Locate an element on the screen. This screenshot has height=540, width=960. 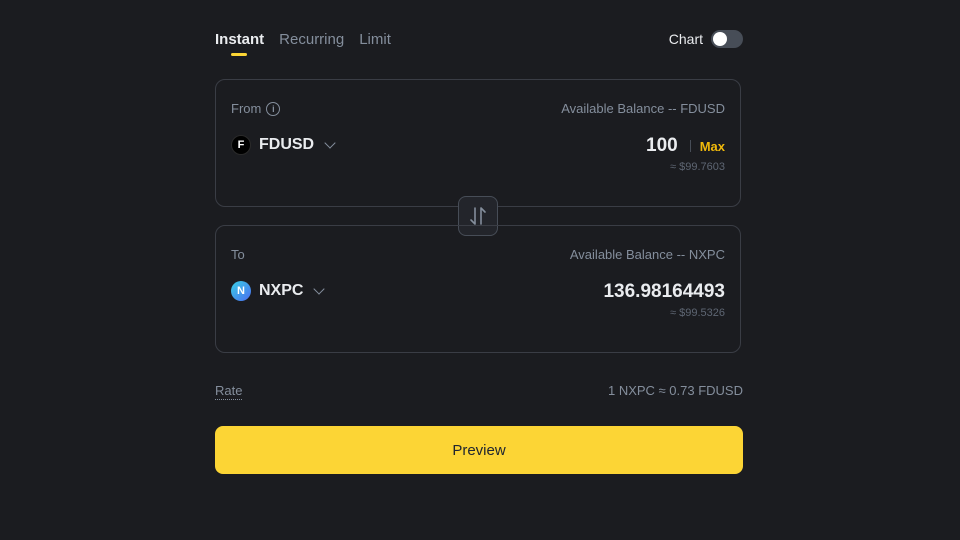
convert-tabs: Instant Recurring Limit is located at coordinates (303, 43).